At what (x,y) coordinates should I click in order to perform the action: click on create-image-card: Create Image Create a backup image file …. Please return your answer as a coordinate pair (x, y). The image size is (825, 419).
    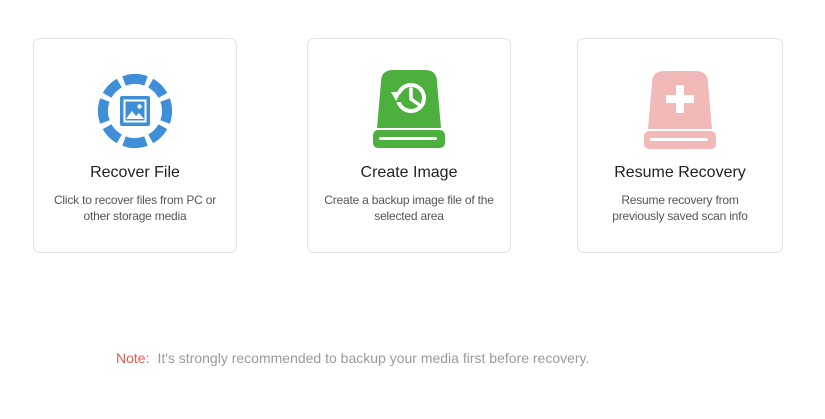
    Looking at the image, I should click on (409, 145).